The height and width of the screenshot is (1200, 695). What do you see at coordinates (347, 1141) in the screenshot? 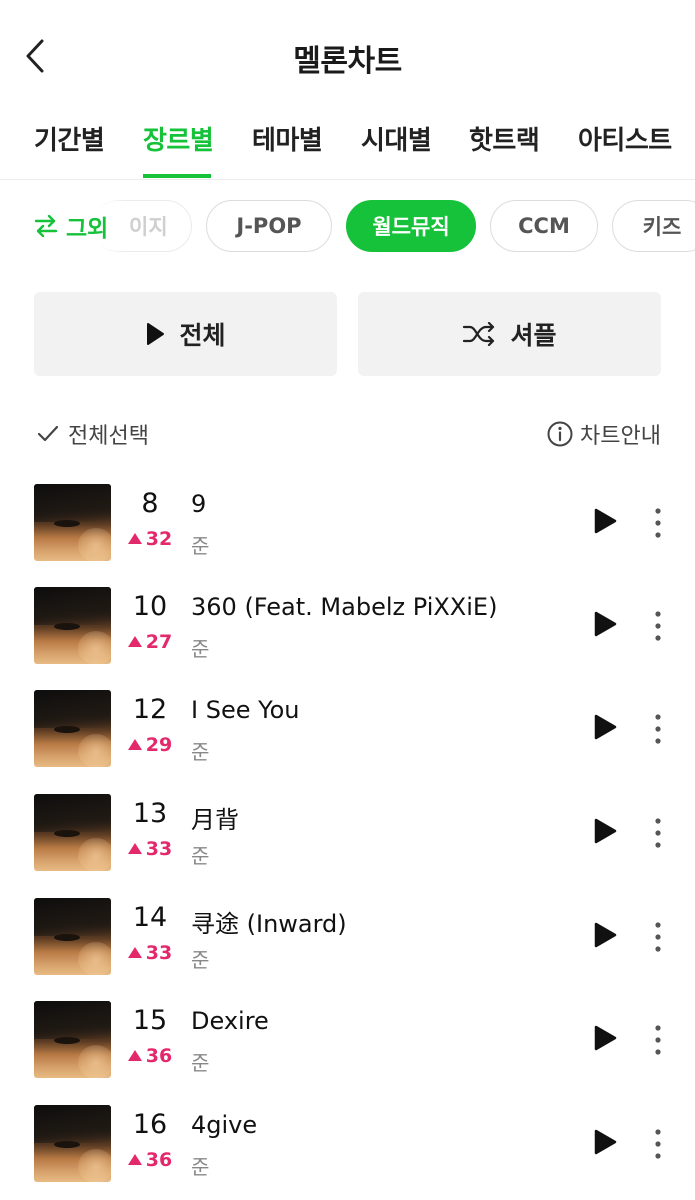
I see `song-row: 16 36 4give 준` at bounding box center [347, 1141].